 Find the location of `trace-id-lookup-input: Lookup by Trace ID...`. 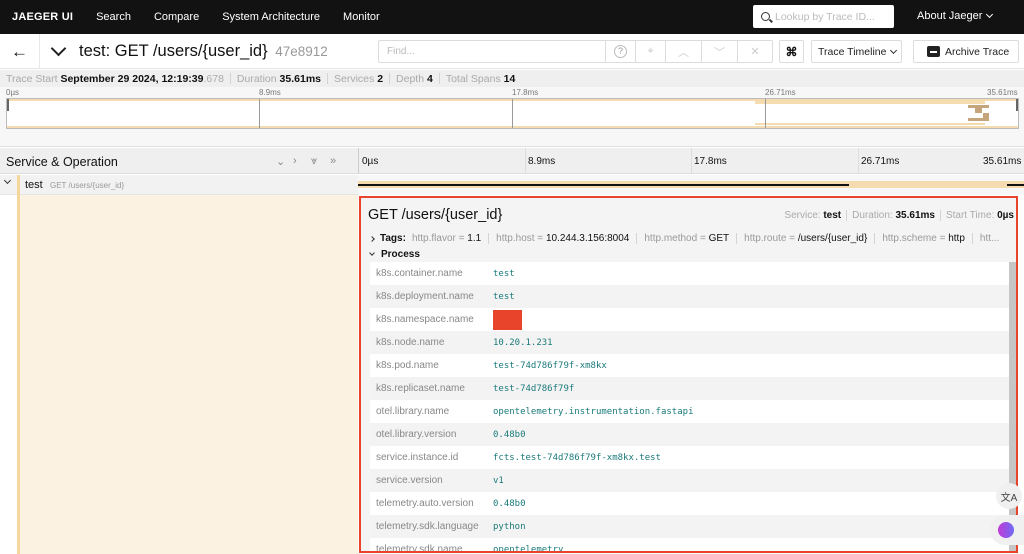

trace-id-lookup-input: Lookup by Trace ID... is located at coordinates (823, 16).